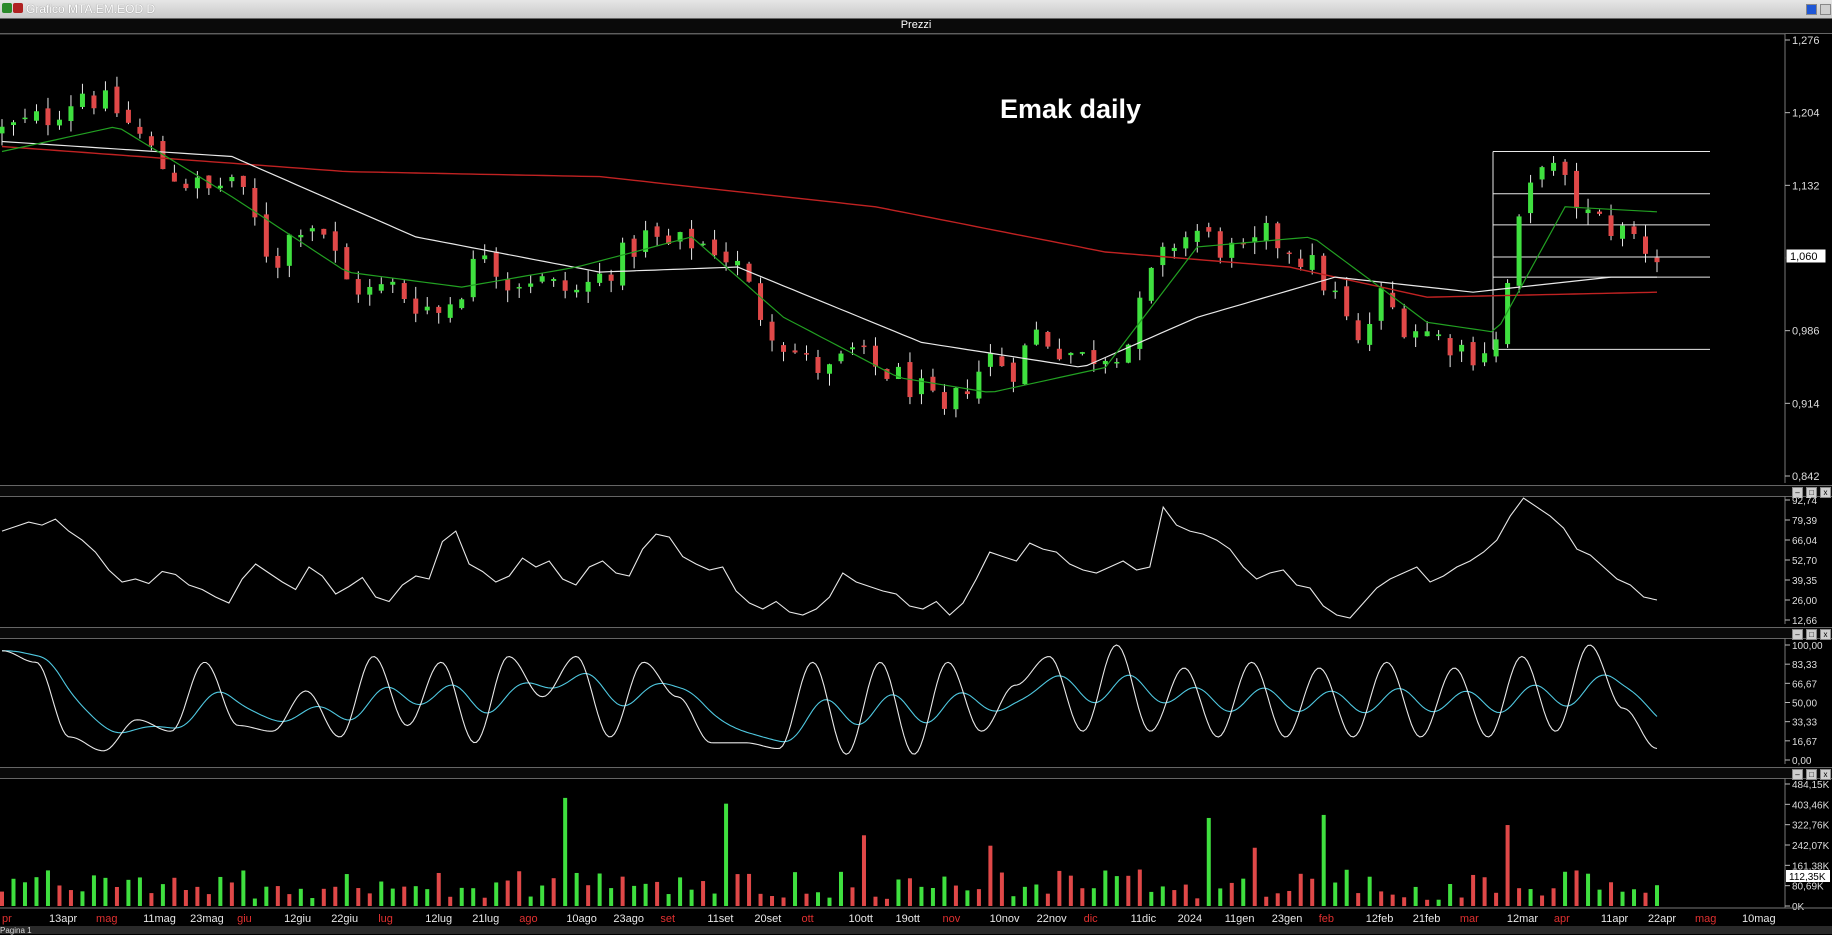 The width and height of the screenshot is (1832, 935). Describe the element at coordinates (1801, 561) in the screenshot. I see `rsi-axis-ticks: 92,74 79,39 66,04 52,70 39,35 26,00 12,66` at that location.